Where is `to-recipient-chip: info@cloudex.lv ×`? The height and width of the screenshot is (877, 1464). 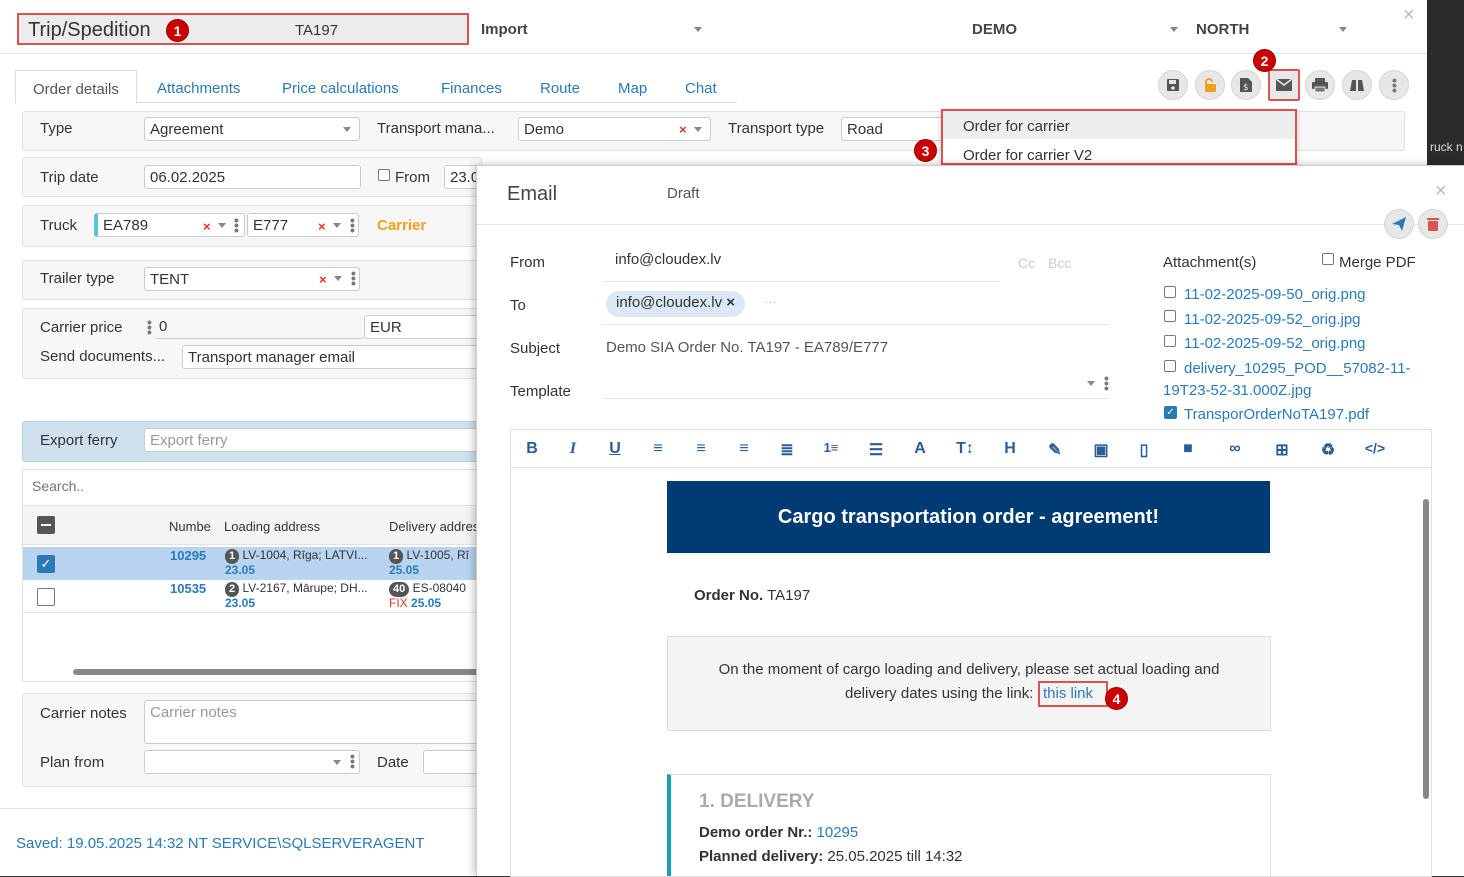
to-recipient-chip: info@cloudex.lv × is located at coordinates (676, 304).